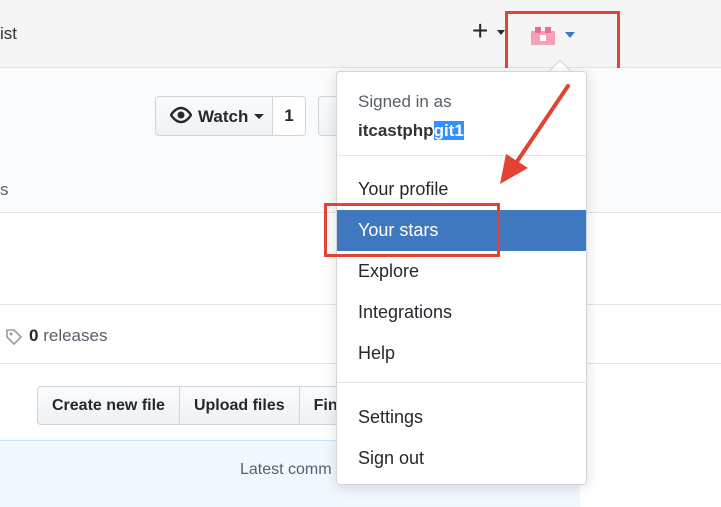 This screenshot has height=507, width=721. I want to click on signed-in-label: Signed in as, so click(405, 101).